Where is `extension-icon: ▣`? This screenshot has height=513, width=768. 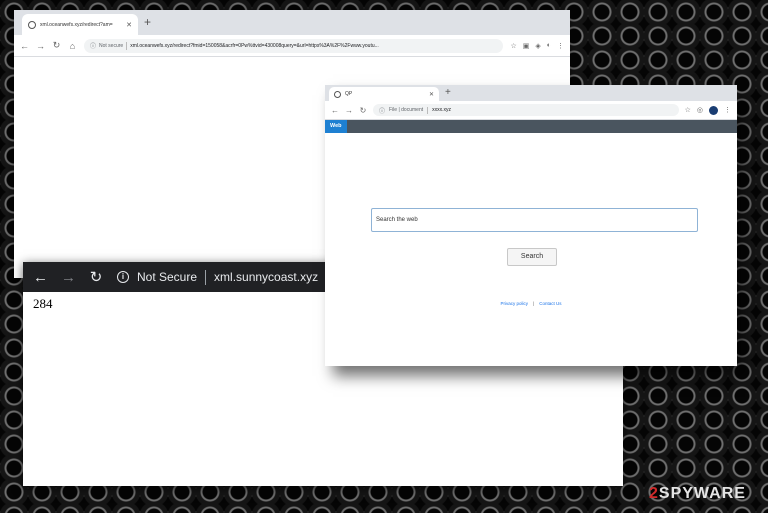
extension-icon: ▣ is located at coordinates (526, 46).